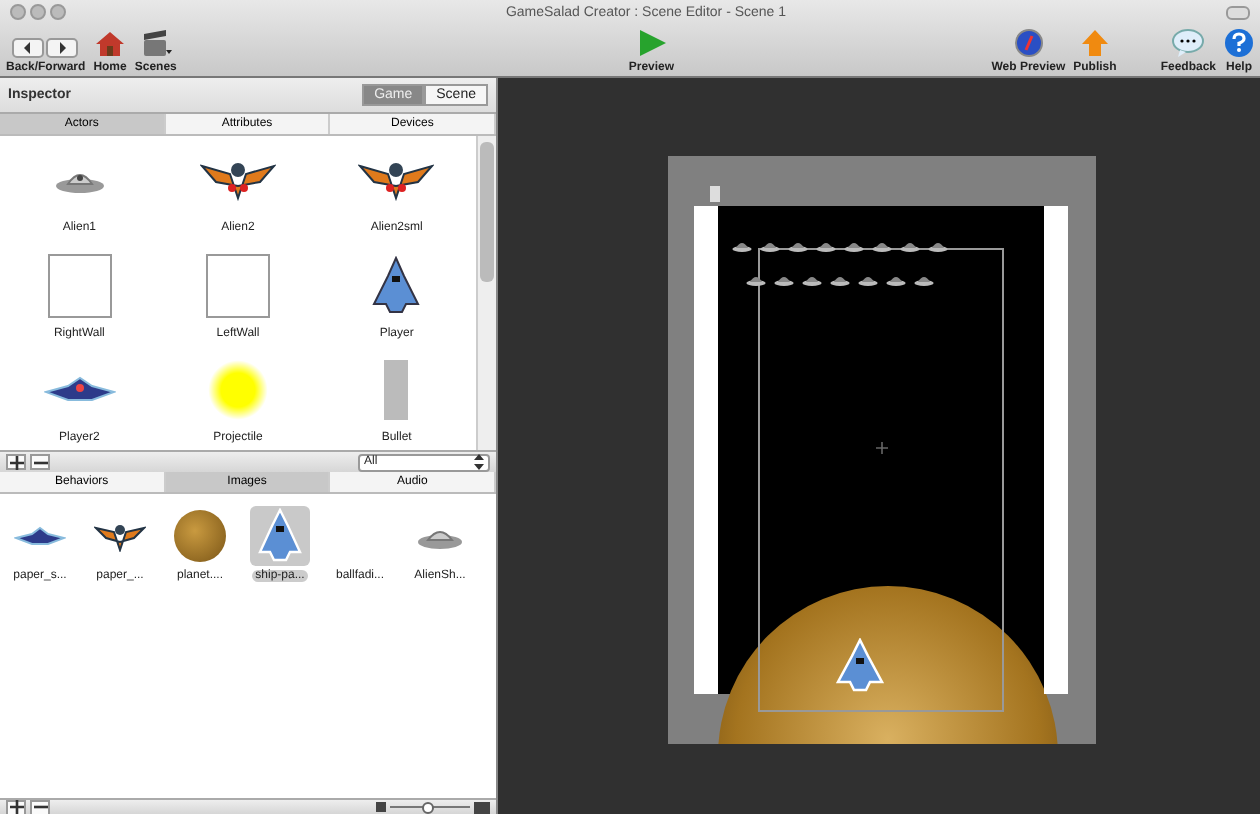 This screenshot has height=814, width=1260. I want to click on minus-icon, so click(40, 807).